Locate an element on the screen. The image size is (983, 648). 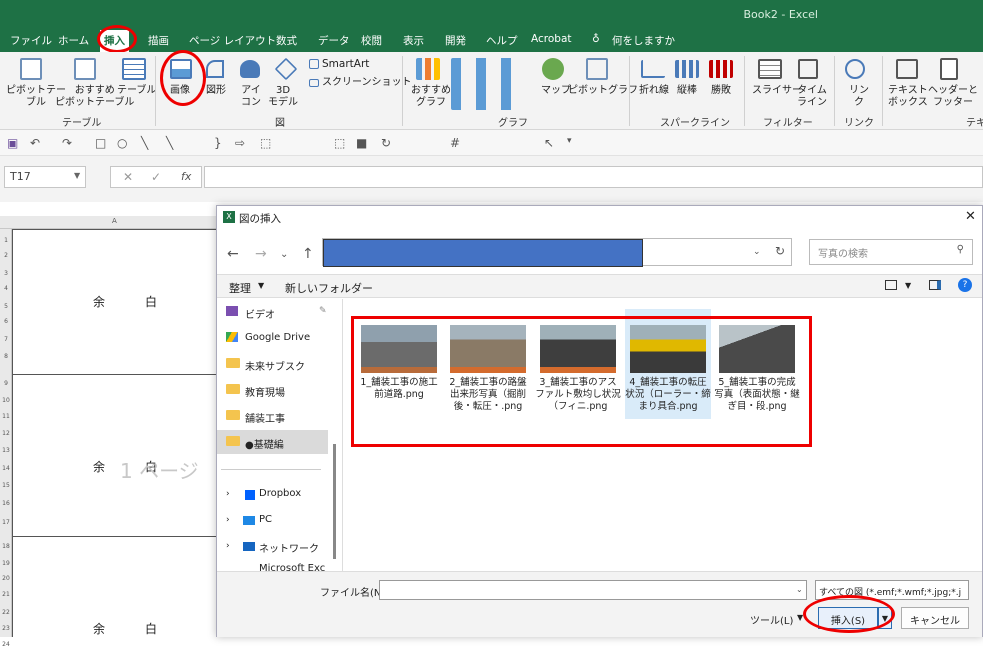
view-icon is located at coordinates (891, 285).